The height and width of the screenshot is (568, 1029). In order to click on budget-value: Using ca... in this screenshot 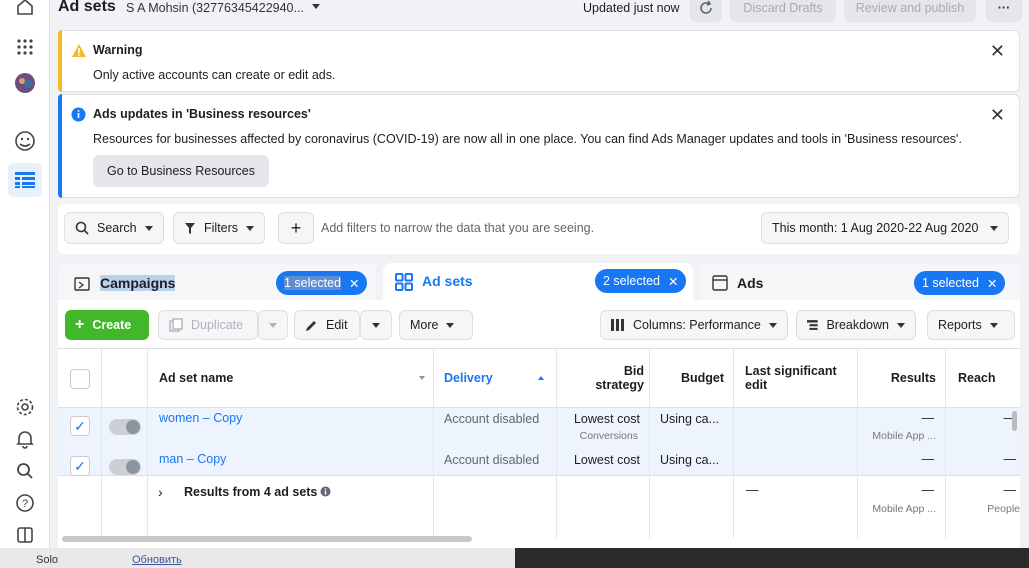, I will do `click(690, 460)`.